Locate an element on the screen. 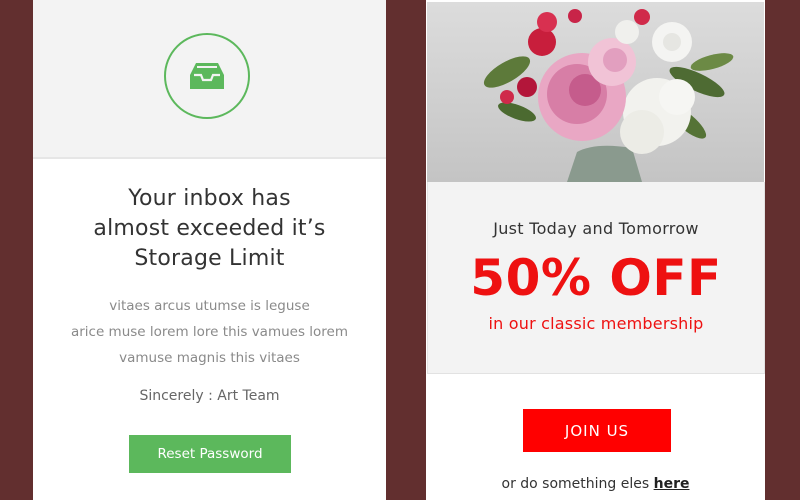 Image resolution: width=800 pixels, height=500 pixels. here-link: here is located at coordinates (672, 484).